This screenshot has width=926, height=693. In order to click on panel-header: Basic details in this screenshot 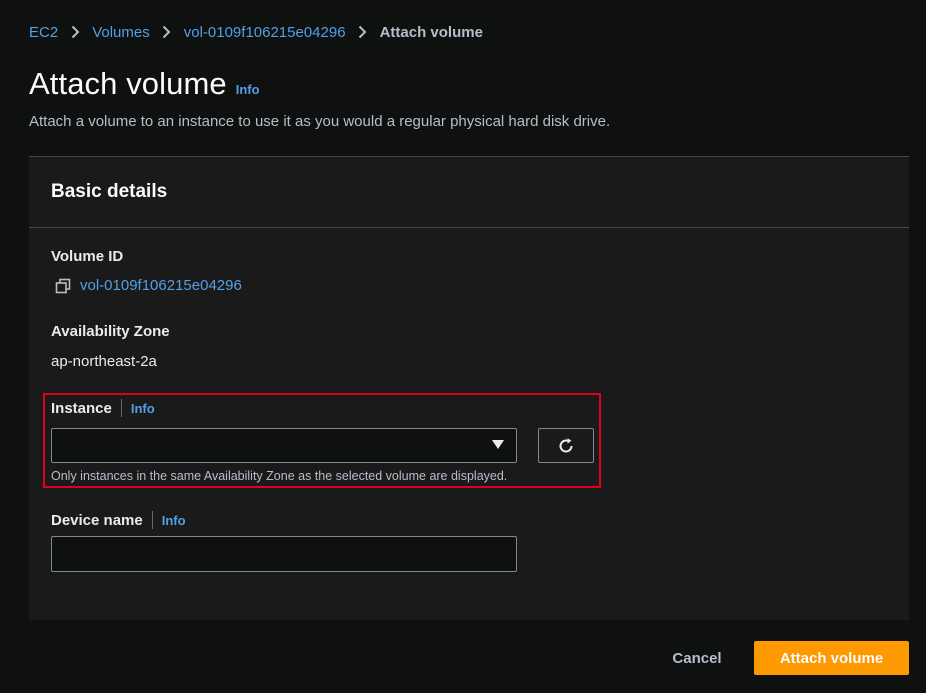, I will do `click(469, 192)`.